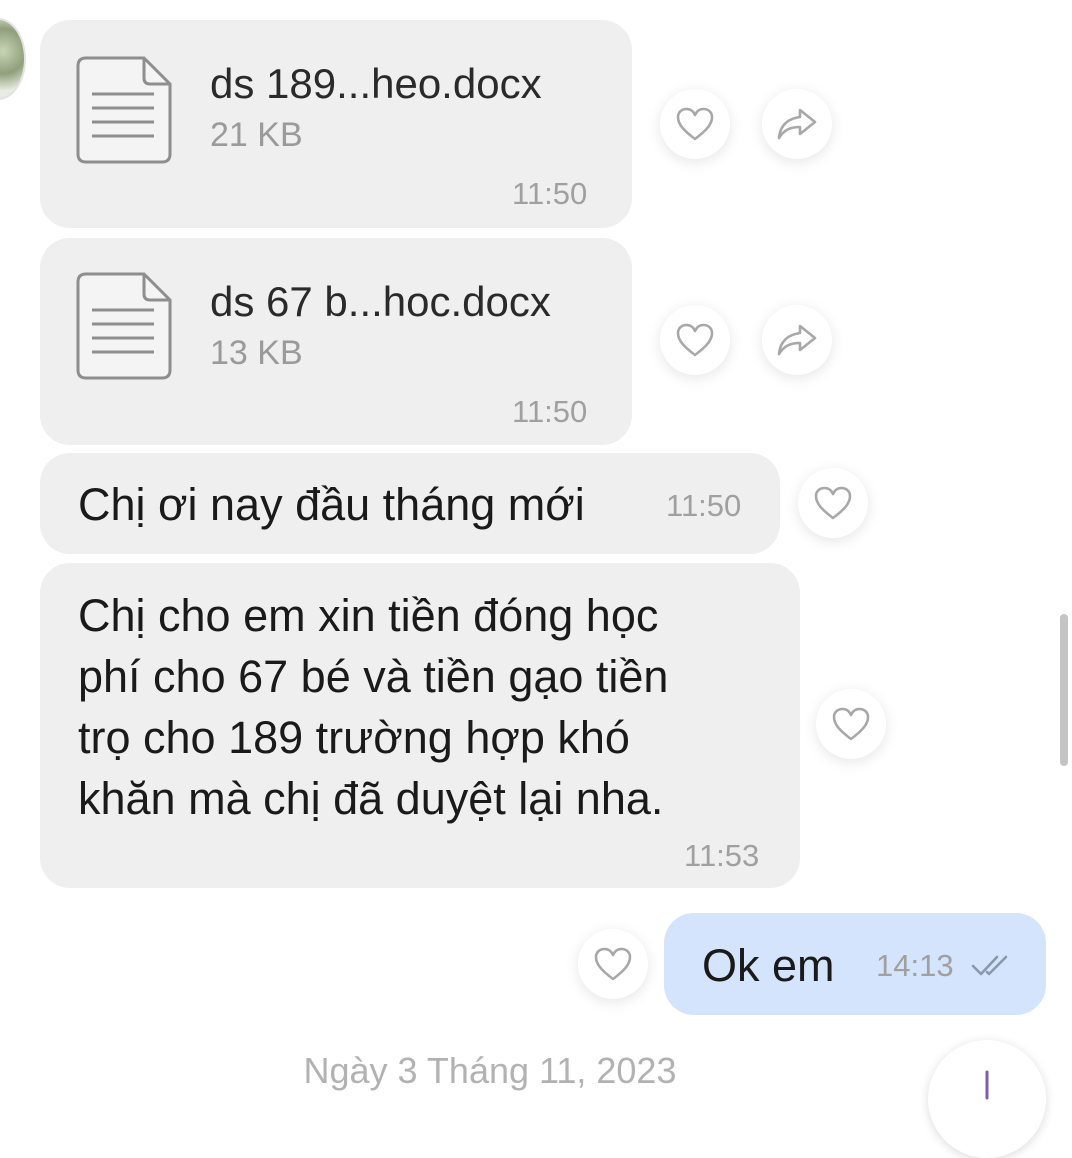  I want to click on date-separator: Ngày 3 Tháng 11, 2023, so click(490, 1070).